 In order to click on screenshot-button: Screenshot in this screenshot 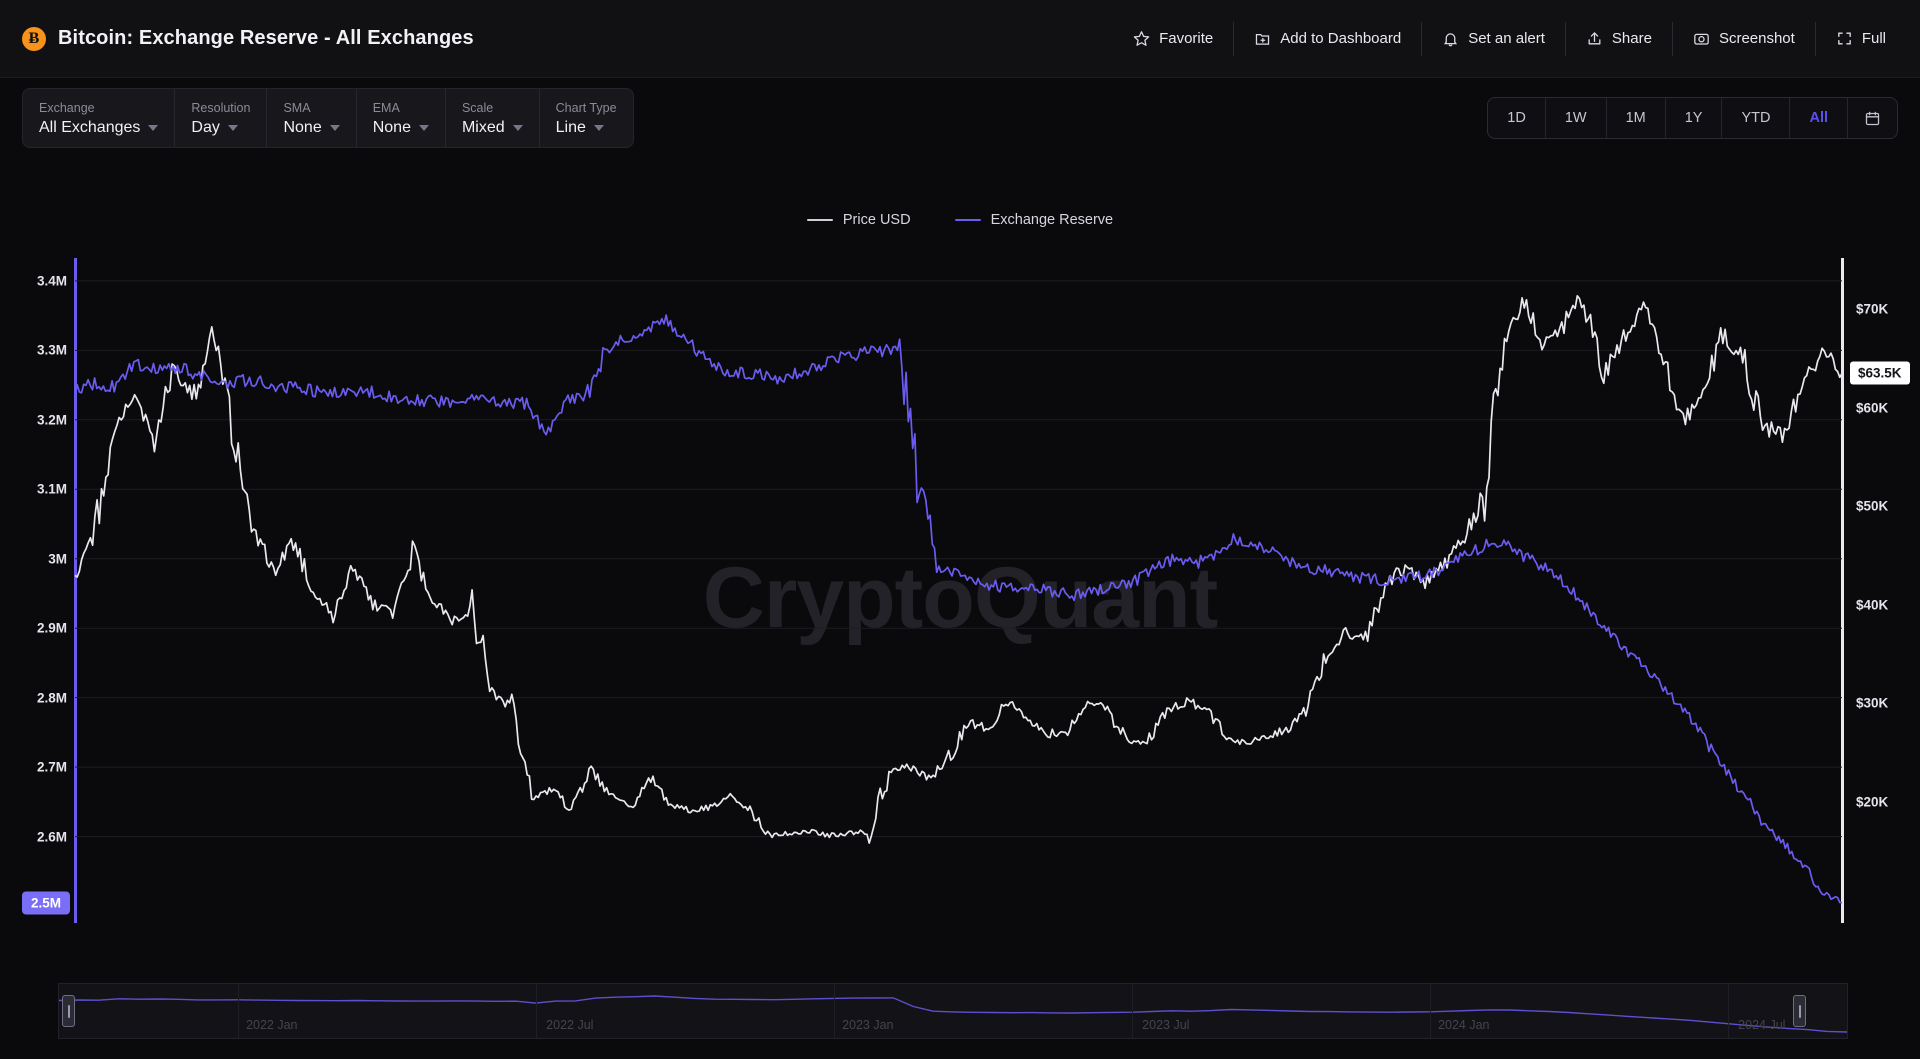, I will do `click(1744, 38)`.